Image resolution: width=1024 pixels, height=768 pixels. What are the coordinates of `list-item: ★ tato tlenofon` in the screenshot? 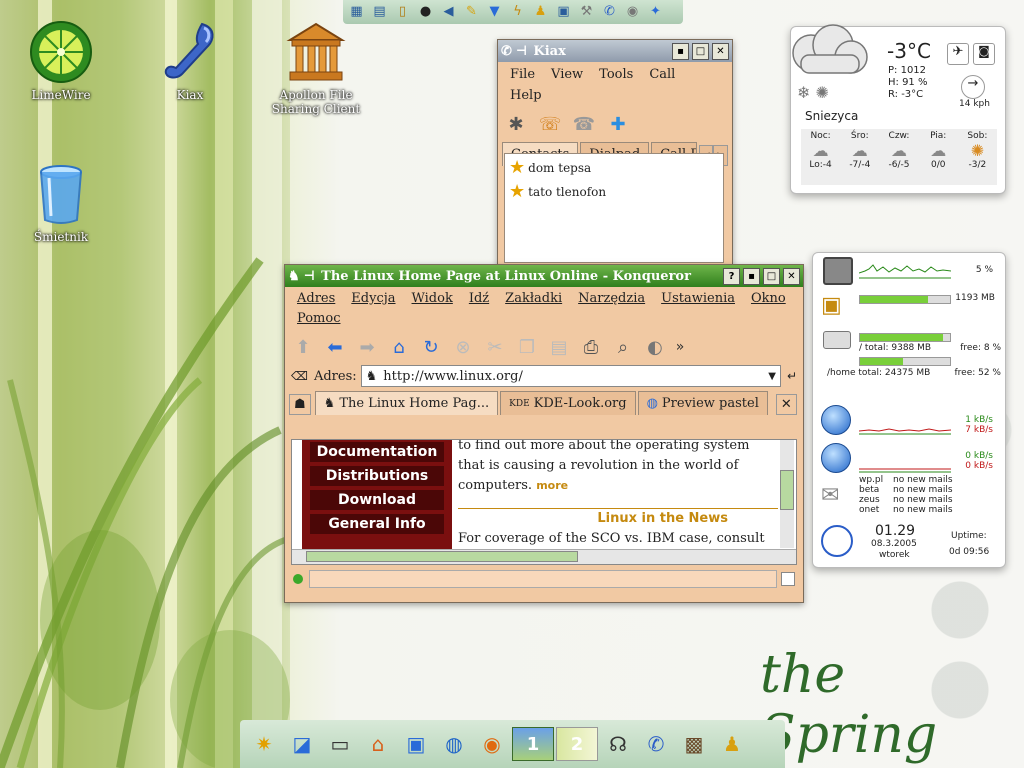 It's located at (614, 191).